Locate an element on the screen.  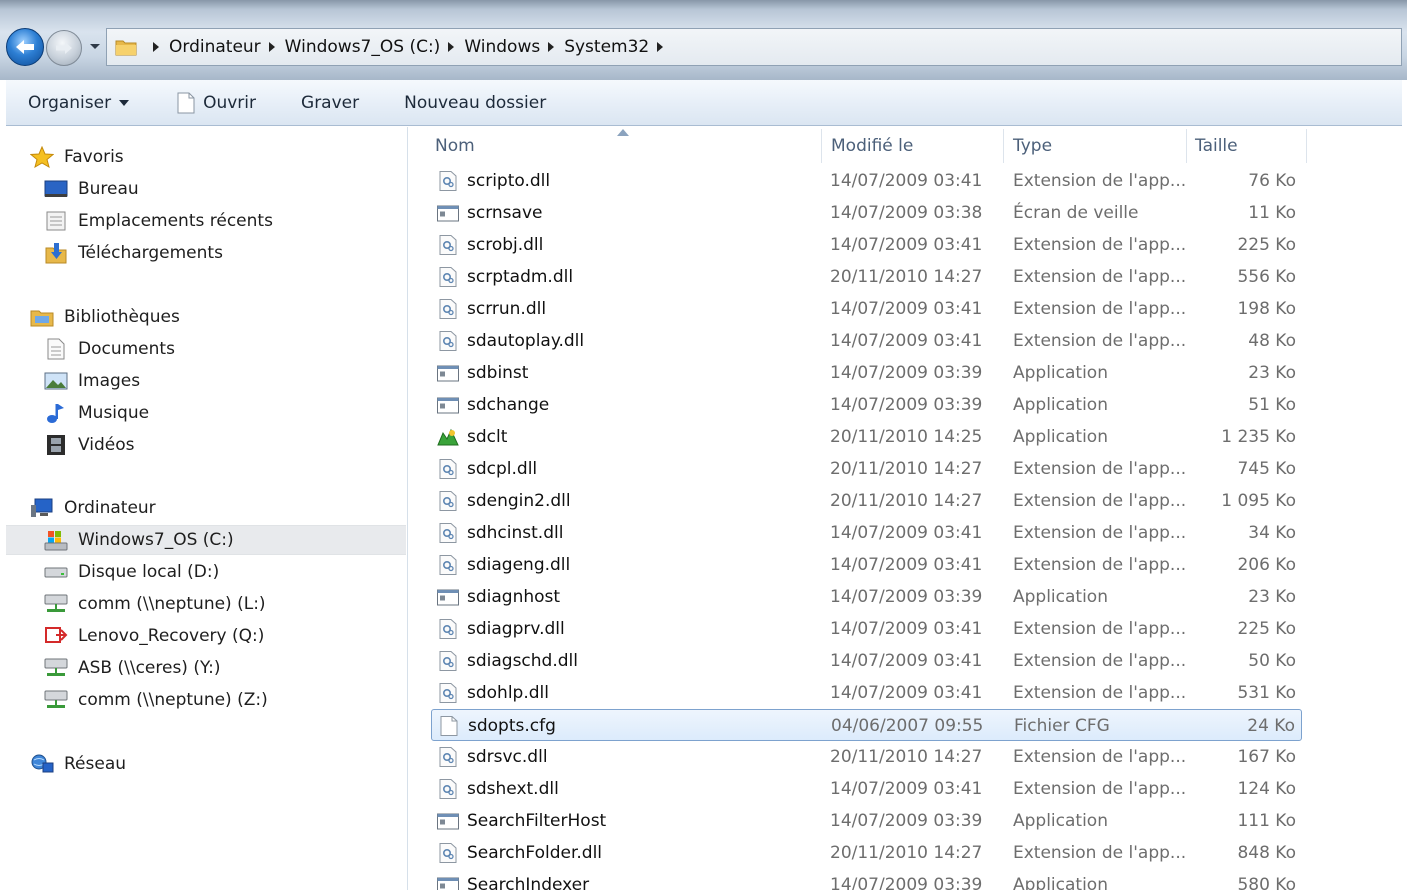
nav-item-downloads: Téléchargements is located at coordinates (206, 253).